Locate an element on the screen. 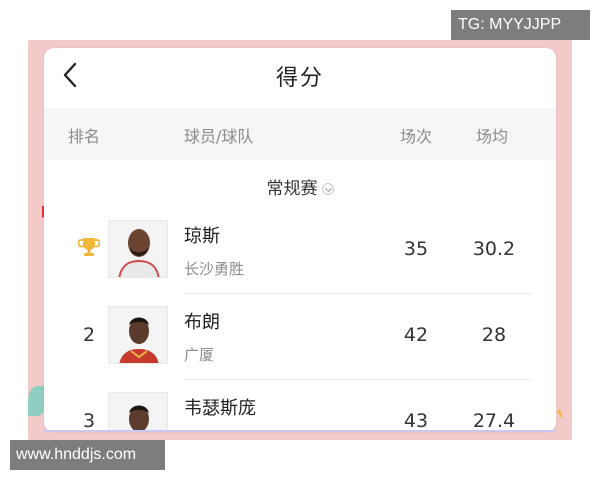 This screenshot has height=480, width=600. rank-cell is located at coordinates (89, 249).